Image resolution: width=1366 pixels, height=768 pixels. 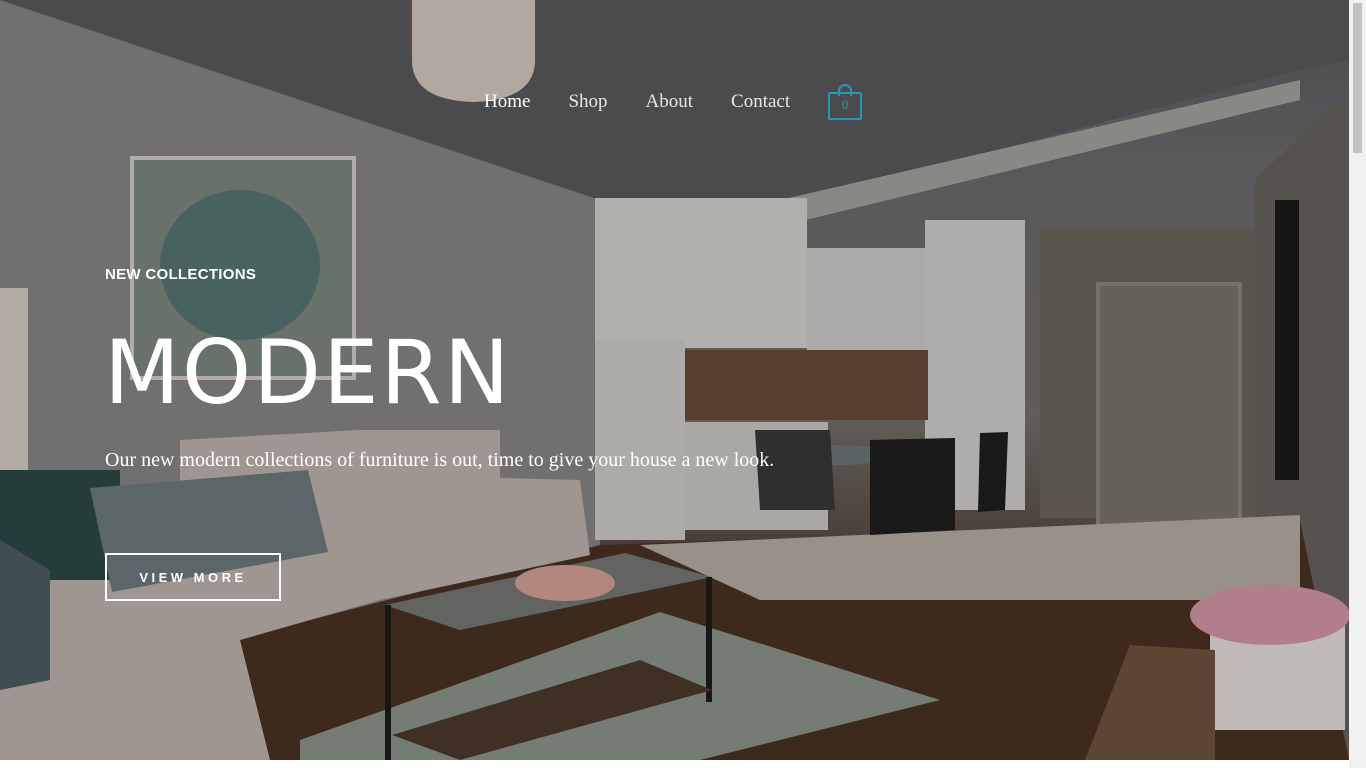 What do you see at coordinates (1357, 78) in the screenshot?
I see `scrollbar-thumb` at bounding box center [1357, 78].